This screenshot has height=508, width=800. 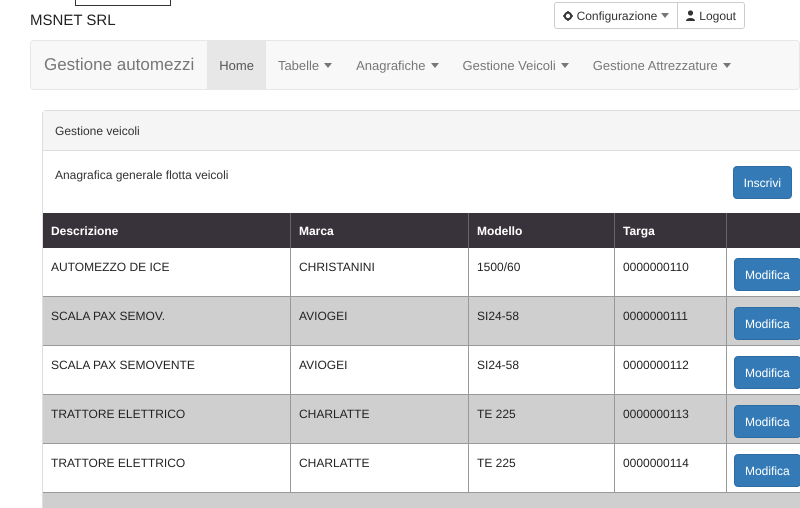 I want to click on column-header: Targa, so click(x=671, y=230).